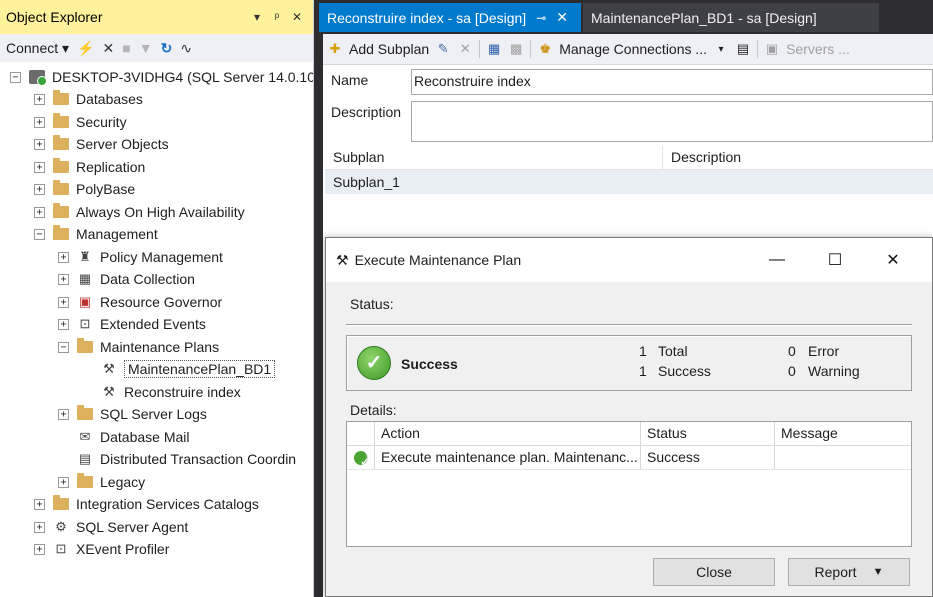 Image resolution: width=933 pixels, height=597 pixels. I want to click on chevron-down-icon: ▾, so click(721, 49).